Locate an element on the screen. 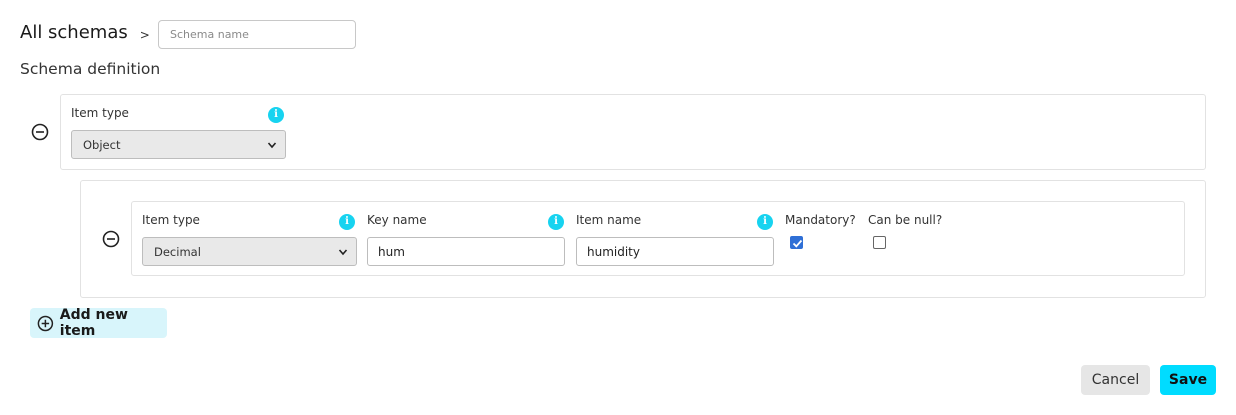  remove-child-item-button is located at coordinates (111, 239).